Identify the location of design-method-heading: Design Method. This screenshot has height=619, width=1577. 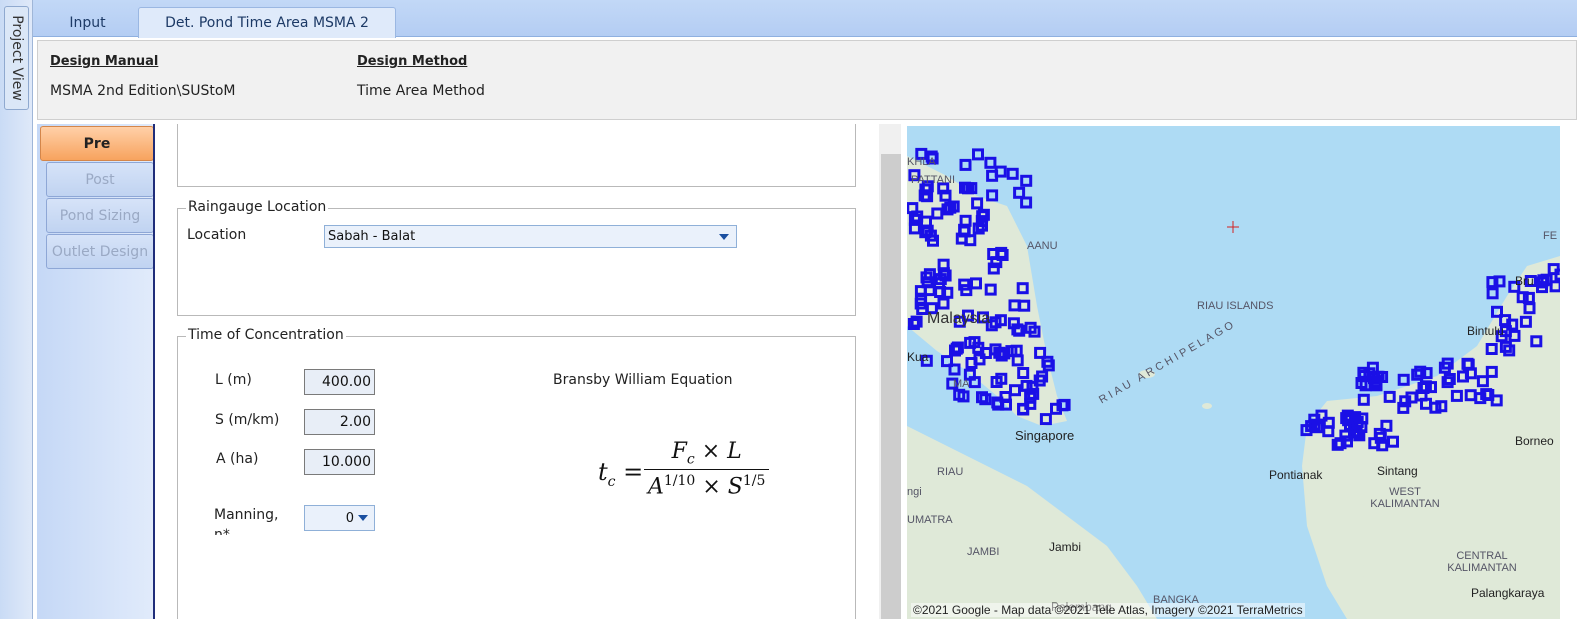
(412, 61).